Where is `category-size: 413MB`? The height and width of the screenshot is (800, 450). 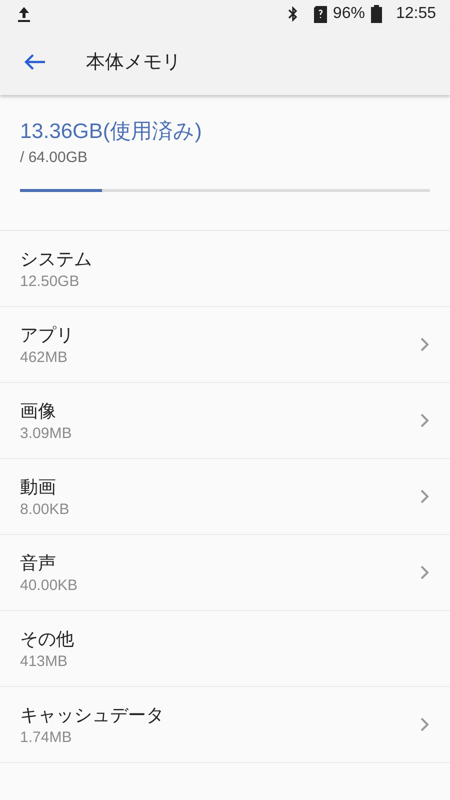
category-size: 413MB is located at coordinates (44, 661).